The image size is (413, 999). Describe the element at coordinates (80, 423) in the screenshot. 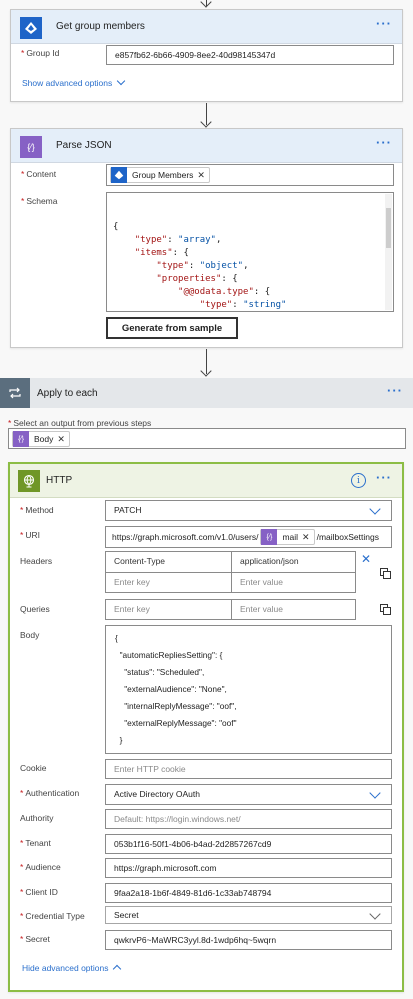

I see `select-output-label: * Select an output from previous steps` at that location.